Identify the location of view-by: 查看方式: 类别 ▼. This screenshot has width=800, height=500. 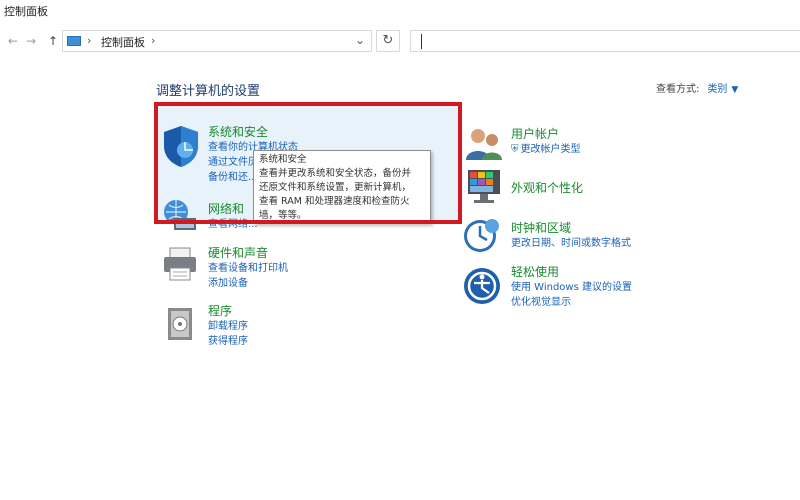
(697, 87).